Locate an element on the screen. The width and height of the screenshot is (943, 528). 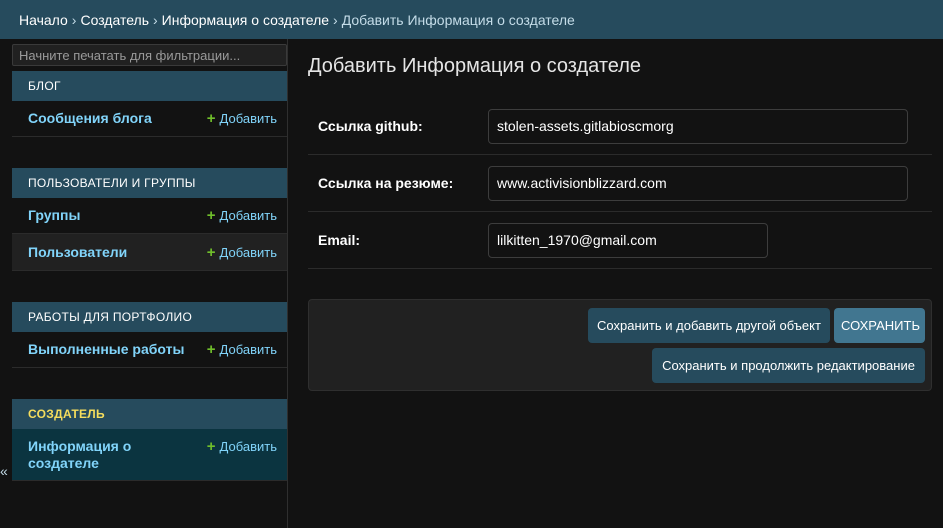
module-caption: БЛОГ is located at coordinates (149, 86).